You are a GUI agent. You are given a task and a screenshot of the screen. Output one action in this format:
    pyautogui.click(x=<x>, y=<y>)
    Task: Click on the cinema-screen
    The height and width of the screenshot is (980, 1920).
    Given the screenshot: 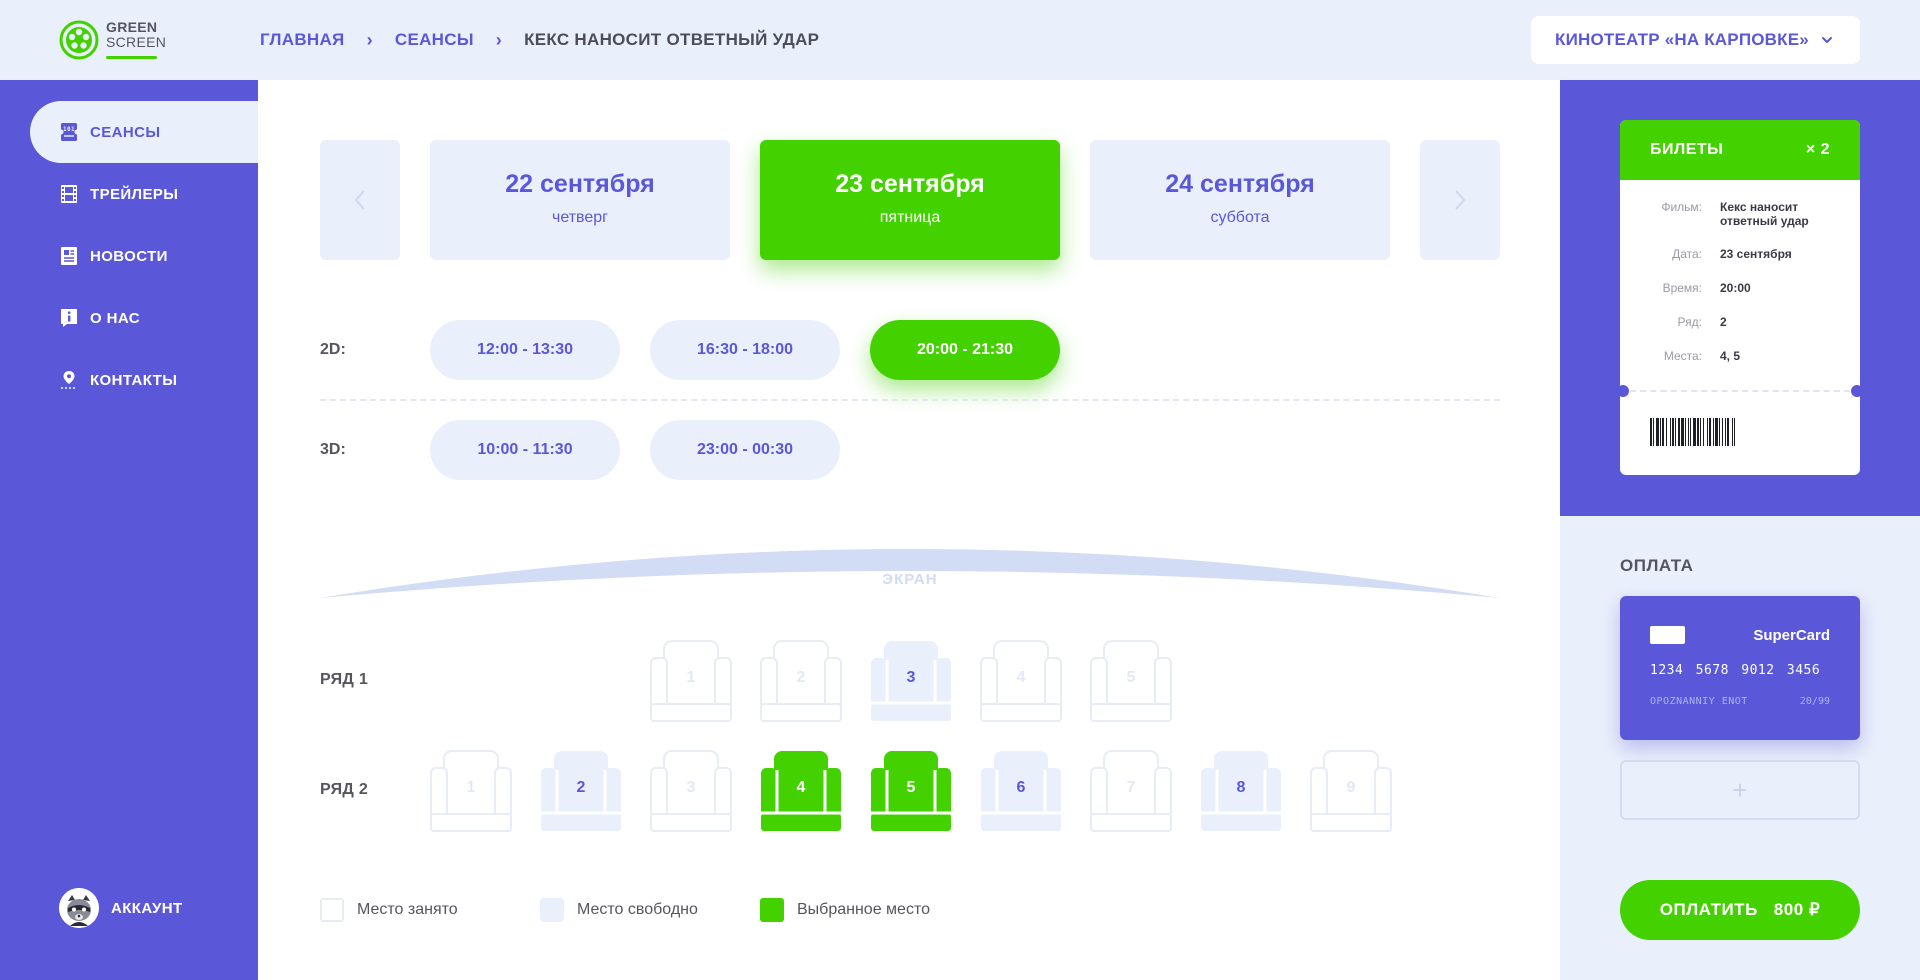 What is the action you would take?
    pyautogui.click(x=910, y=573)
    